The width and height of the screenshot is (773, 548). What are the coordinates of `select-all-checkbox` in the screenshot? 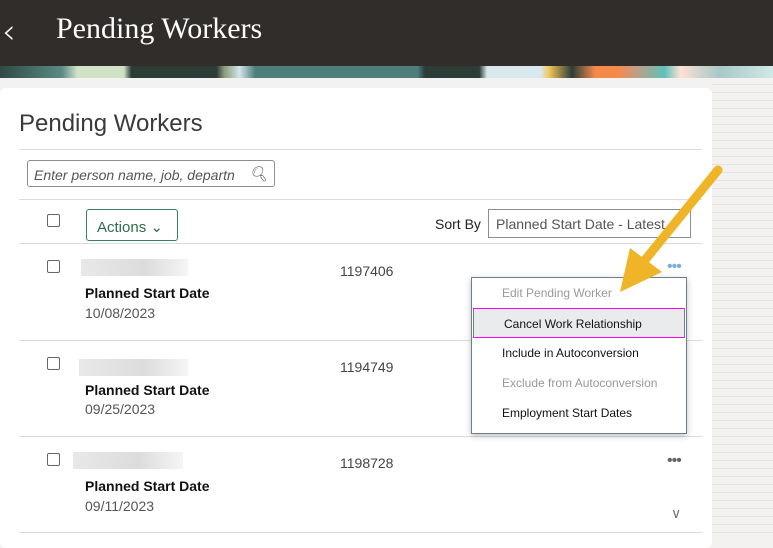 It's located at (53, 220).